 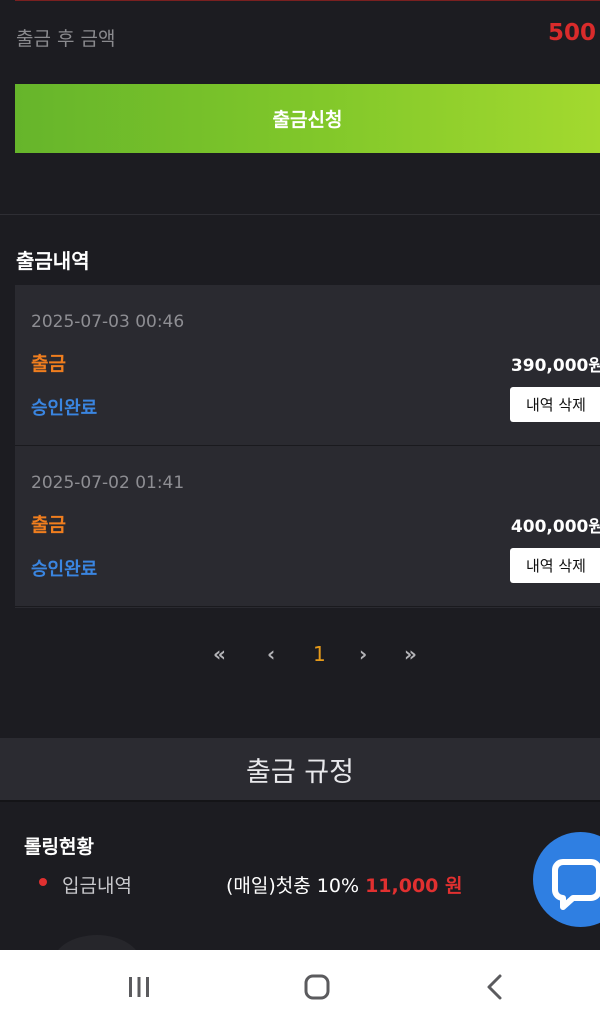 I want to click on home-icon, so click(x=317, y=987).